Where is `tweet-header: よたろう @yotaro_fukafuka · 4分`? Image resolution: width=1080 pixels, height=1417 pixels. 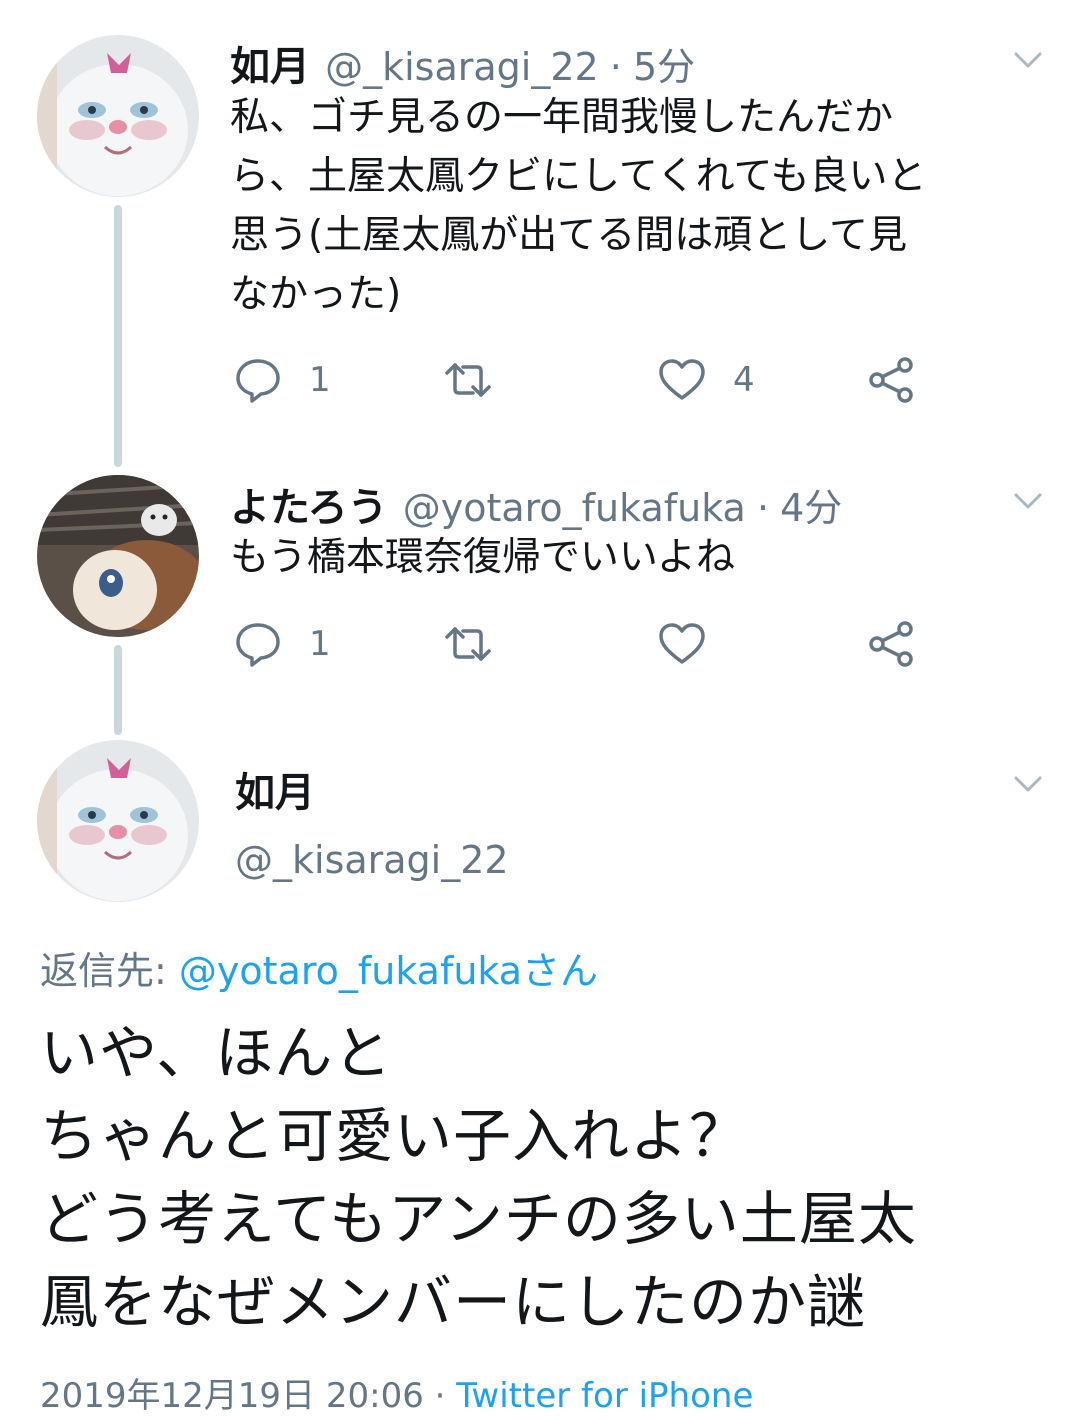
tweet-header: よたろう @yotaro_fukafuka · 4分 is located at coordinates (536, 504).